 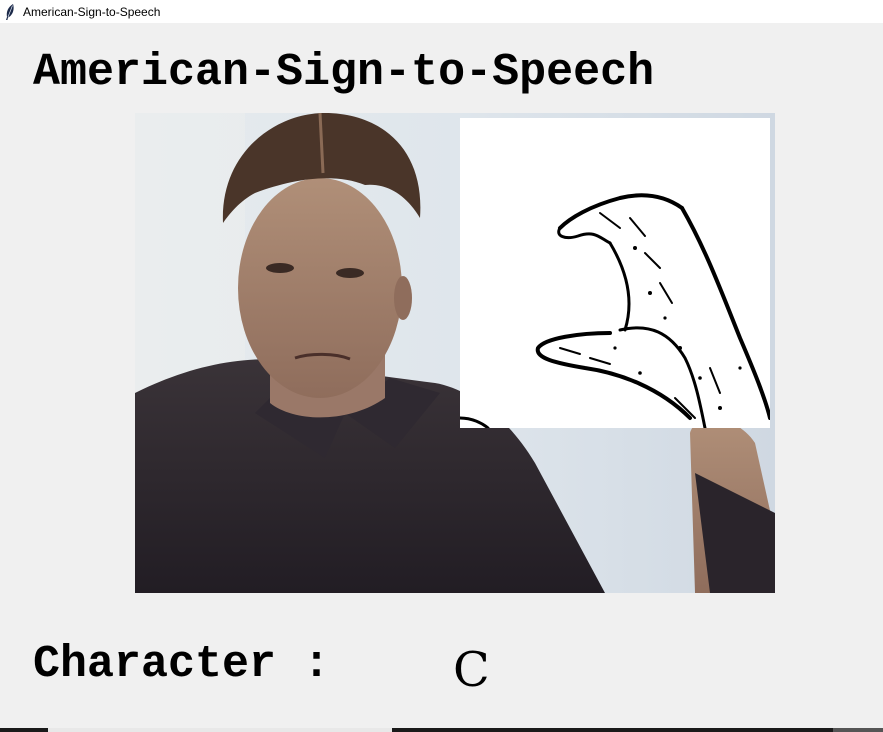 What do you see at coordinates (471, 670) in the screenshot?
I see `predicted-character: C` at bounding box center [471, 670].